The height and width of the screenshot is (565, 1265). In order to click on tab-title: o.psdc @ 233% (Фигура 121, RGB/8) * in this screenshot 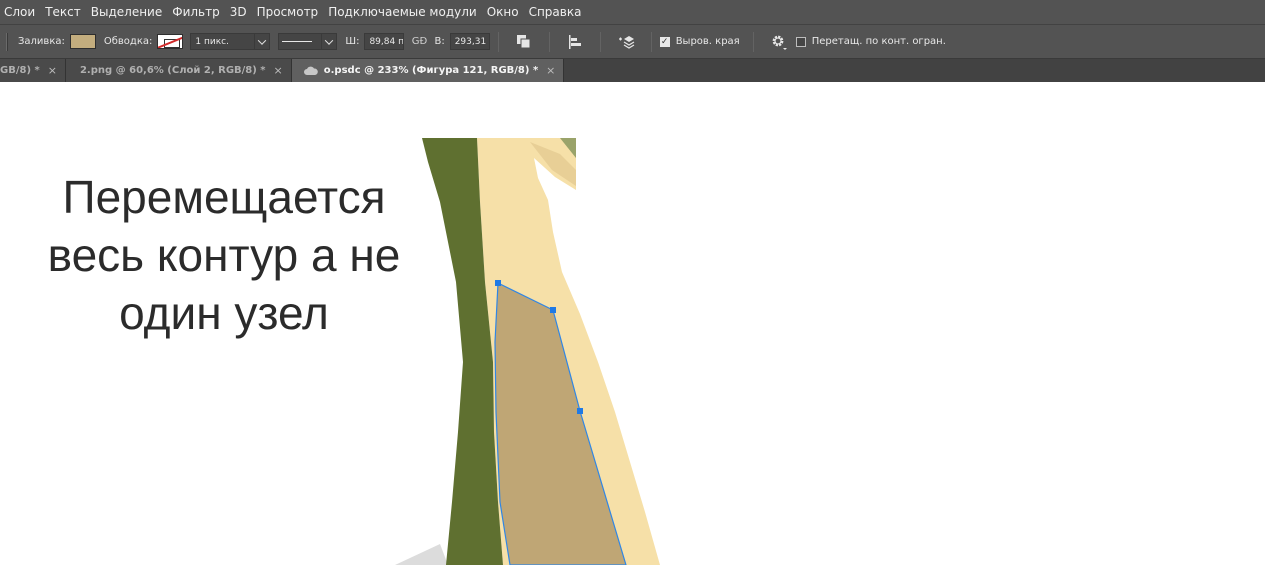, I will do `click(431, 70)`.